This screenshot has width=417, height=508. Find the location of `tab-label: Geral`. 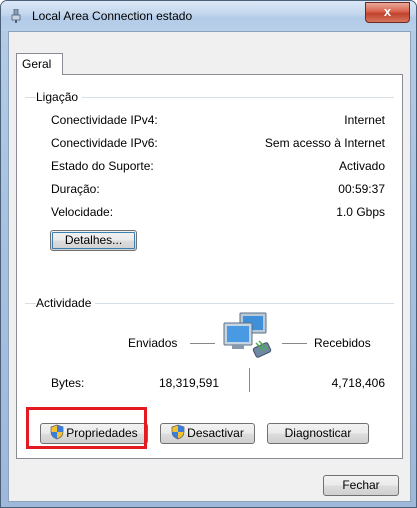

tab-label: Geral is located at coordinates (37, 64).